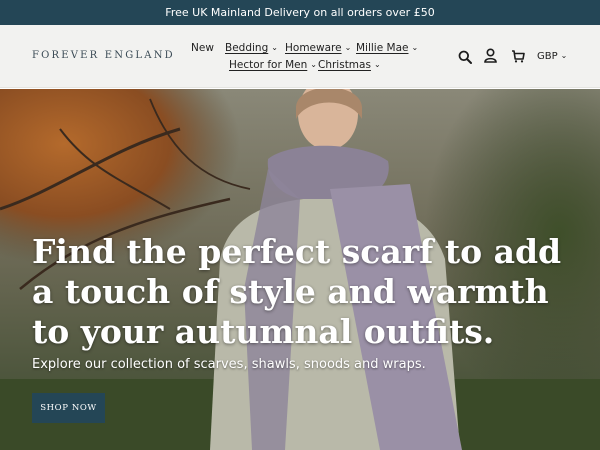 The width and height of the screenshot is (600, 450). What do you see at coordinates (349, 65) in the screenshot?
I see `nav-item-christmas: Christmas ⌄` at bounding box center [349, 65].